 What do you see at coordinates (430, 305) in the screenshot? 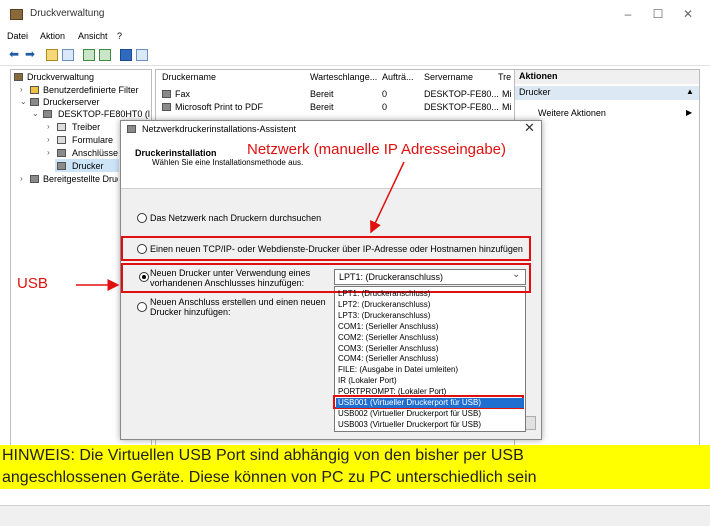
I see `dropdown-option: LPT2: (Druckeranschluss)` at bounding box center [430, 305].